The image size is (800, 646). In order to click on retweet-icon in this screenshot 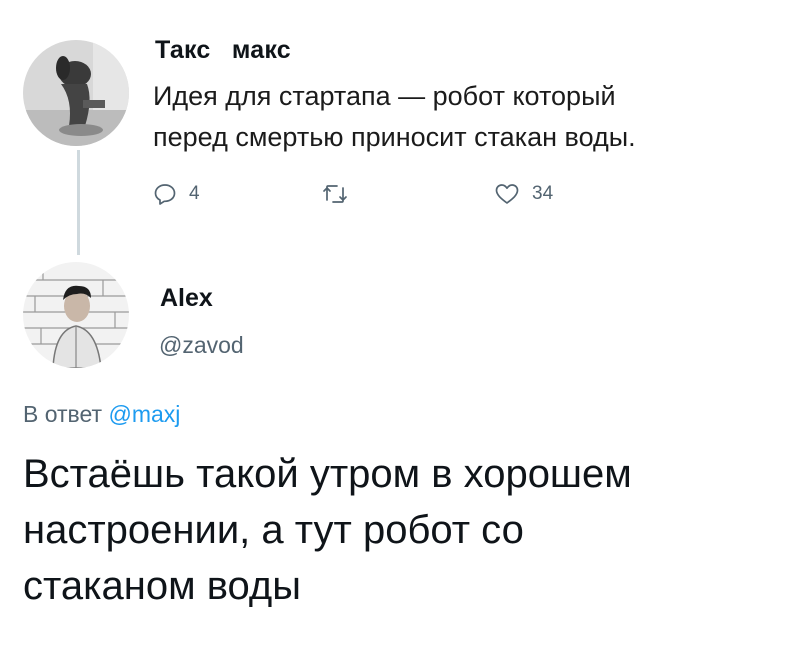, I will do `click(335, 194)`.